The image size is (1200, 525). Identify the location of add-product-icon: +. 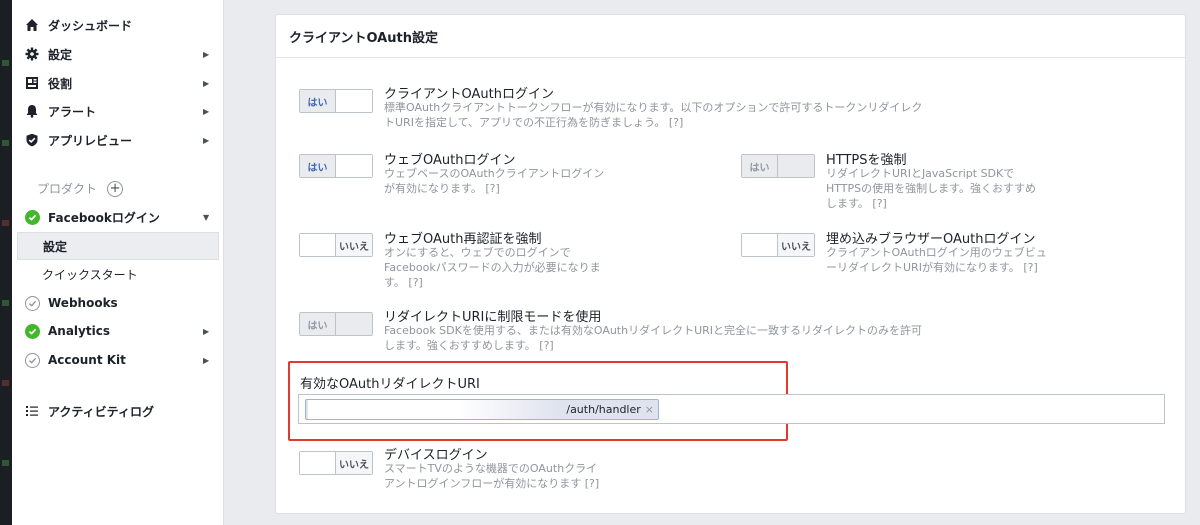
(115, 188).